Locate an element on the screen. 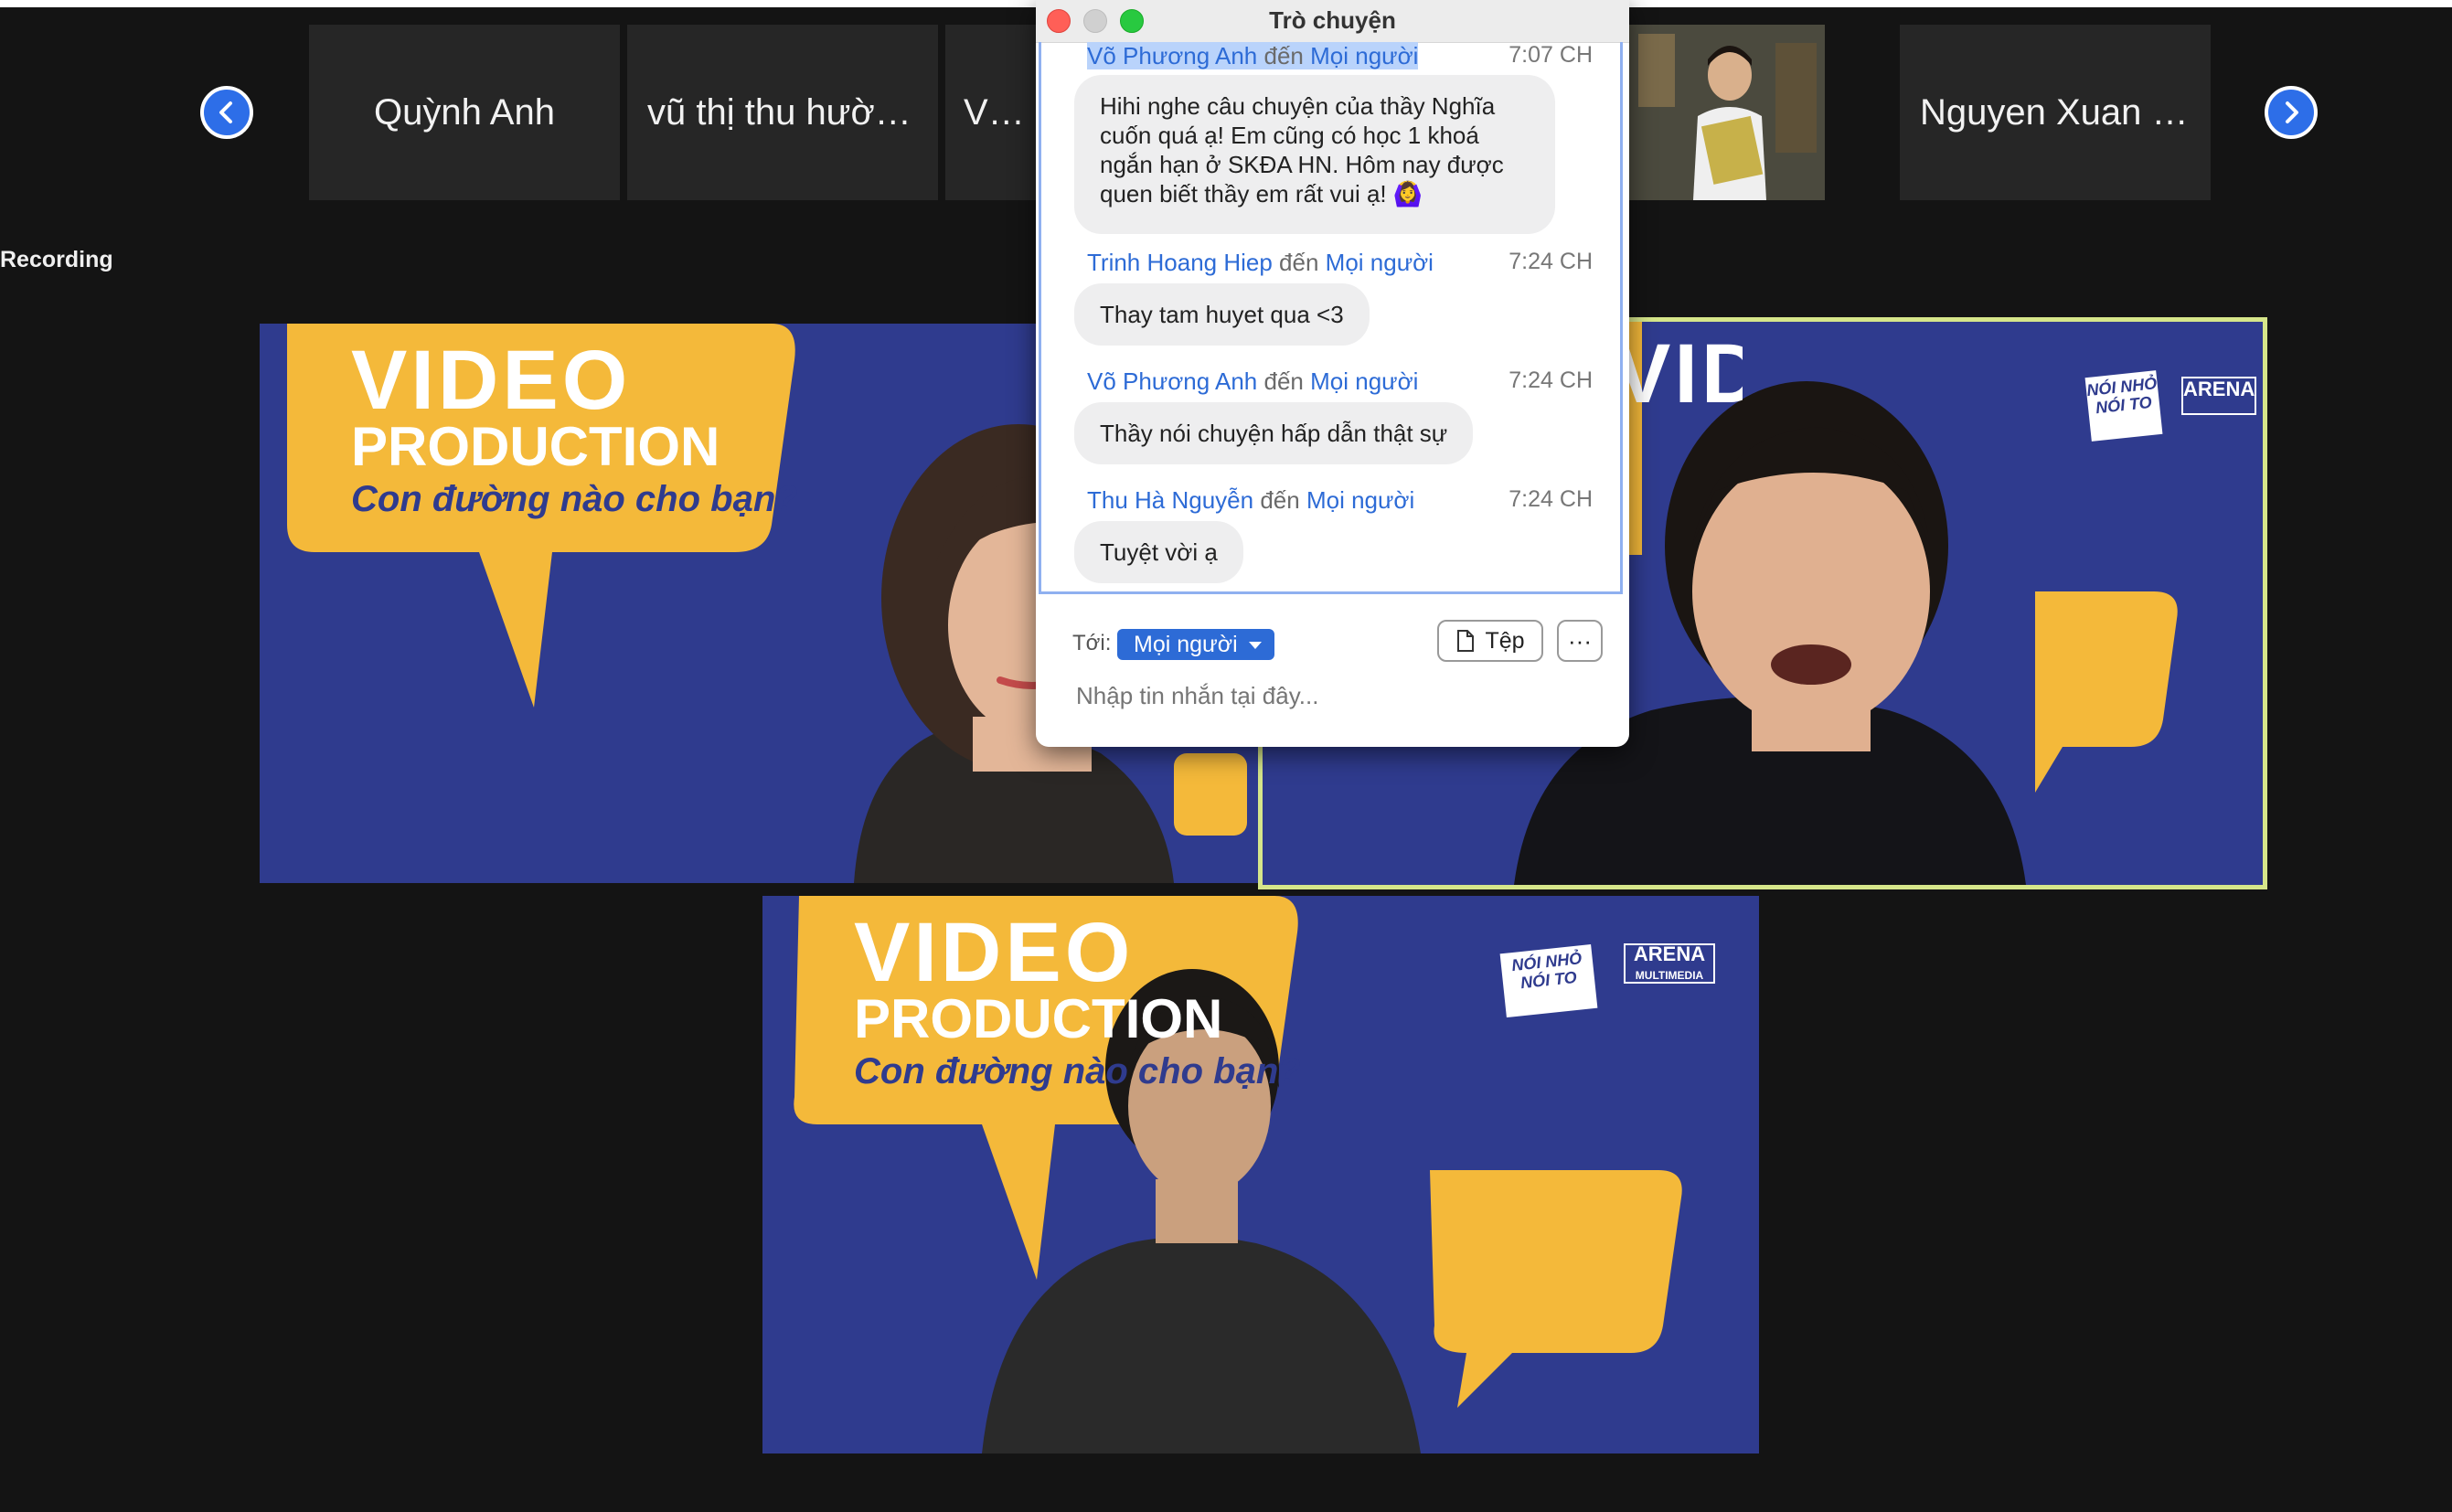 The height and width of the screenshot is (1512, 2452). chat-title: Trò chuyện is located at coordinates (1332, 20).